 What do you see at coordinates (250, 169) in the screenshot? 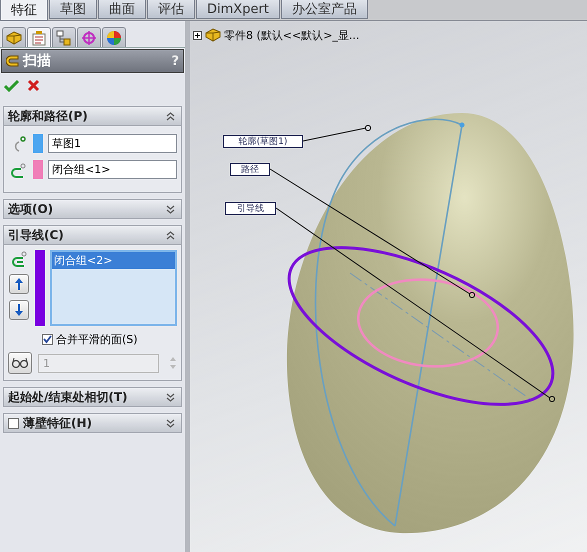
I see `callout-label: 路径` at bounding box center [250, 169].